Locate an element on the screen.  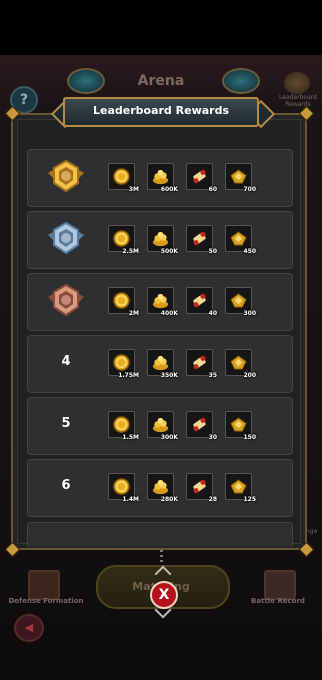
list-item: 2.5M 500K 50 450 is located at coordinates (160, 240).